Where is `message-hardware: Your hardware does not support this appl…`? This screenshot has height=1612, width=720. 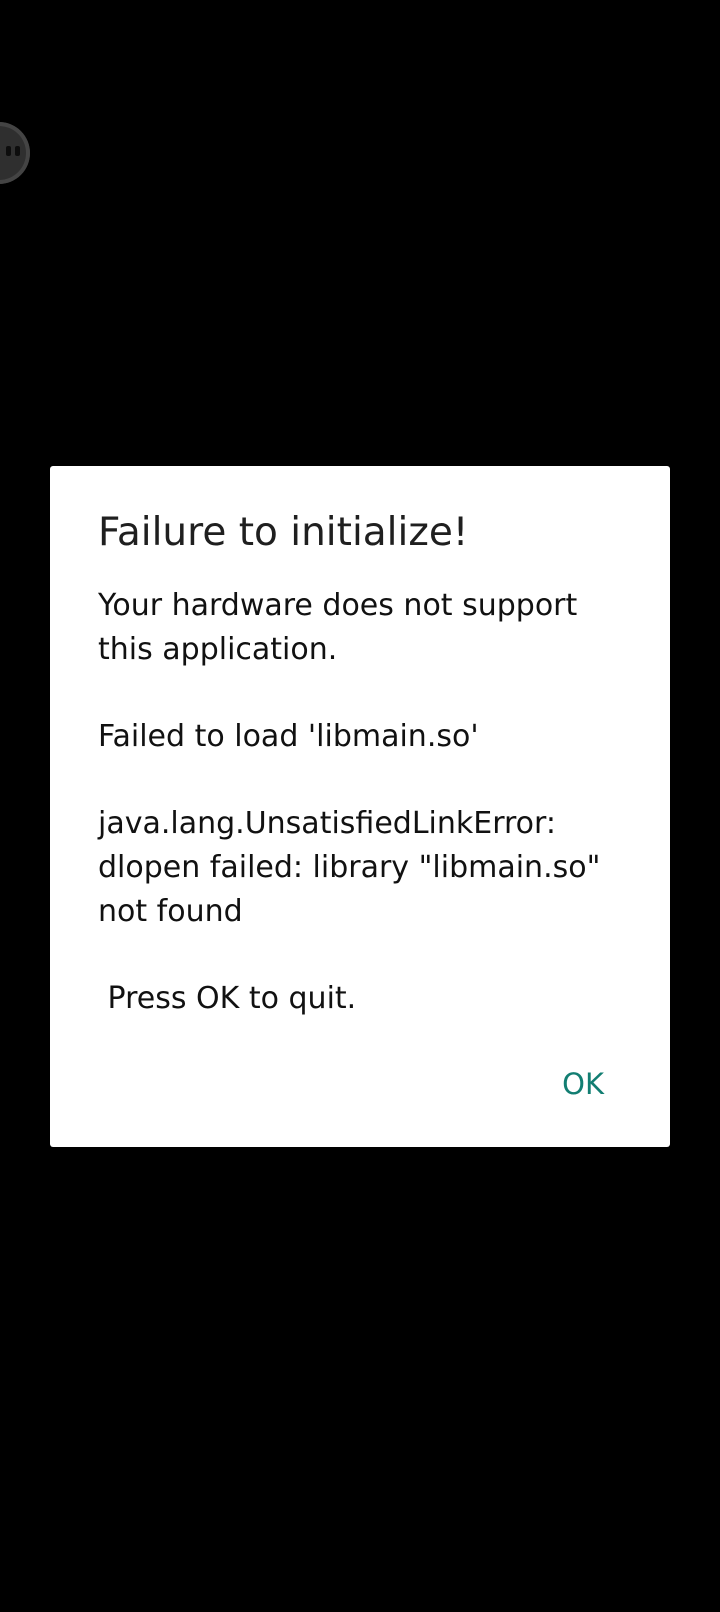 message-hardware: Your hardware does not support this appl… is located at coordinates (342, 627).